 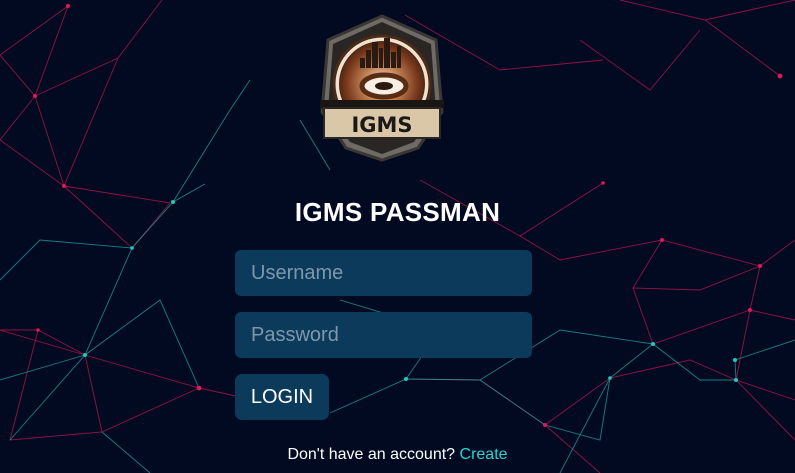 I want to click on igms-logo: IGMS, so click(x=382, y=88).